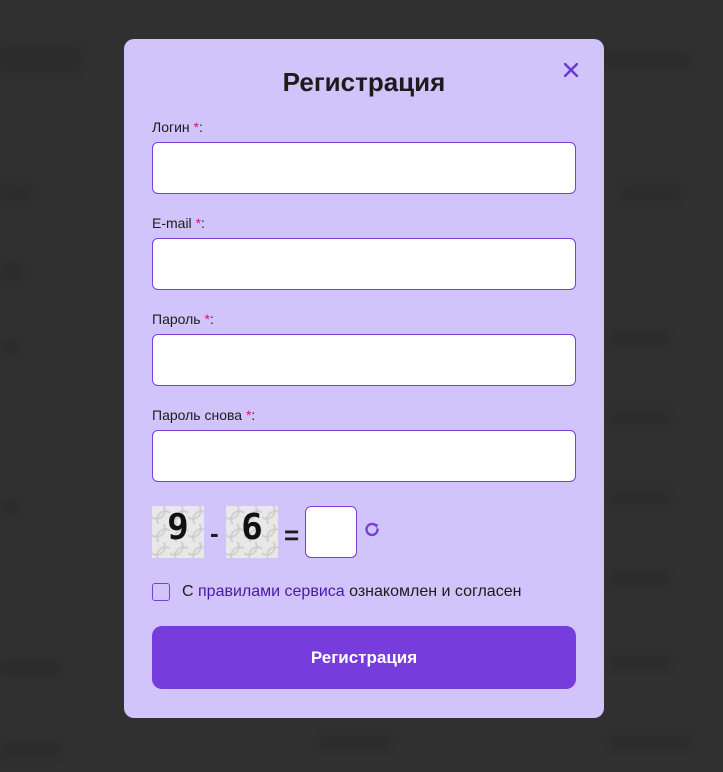 This screenshot has width=723, height=772. What do you see at coordinates (364, 360) in the screenshot?
I see `password-input` at bounding box center [364, 360].